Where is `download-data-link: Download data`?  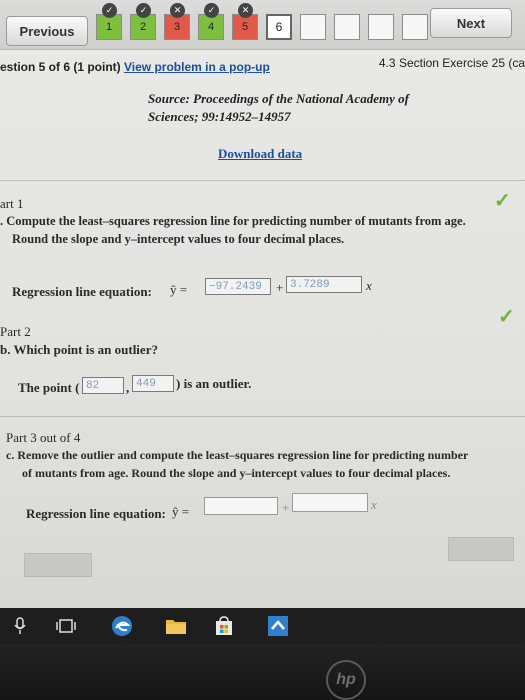
download-data-link: Download data is located at coordinates (260, 154).